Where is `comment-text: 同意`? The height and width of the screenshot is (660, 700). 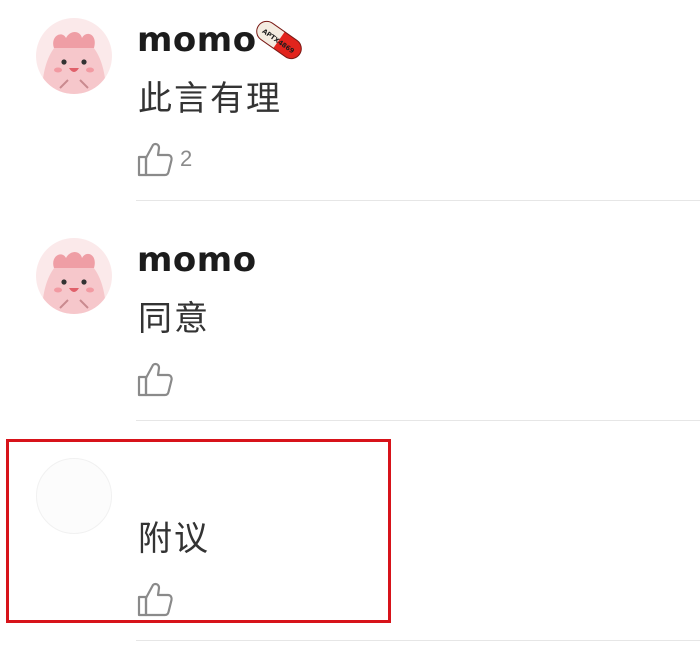
comment-text: 同意 is located at coordinates (174, 319).